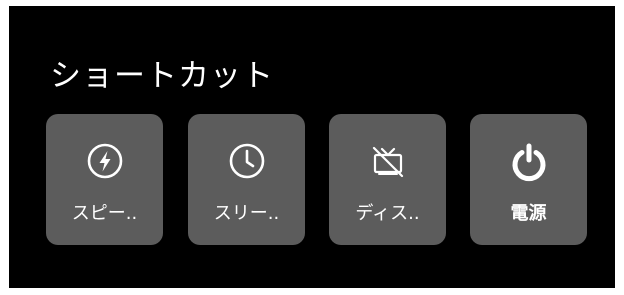 This screenshot has width=624, height=295. What do you see at coordinates (246, 213) in the screenshot?
I see `shortcut-label: スリー..` at bounding box center [246, 213].